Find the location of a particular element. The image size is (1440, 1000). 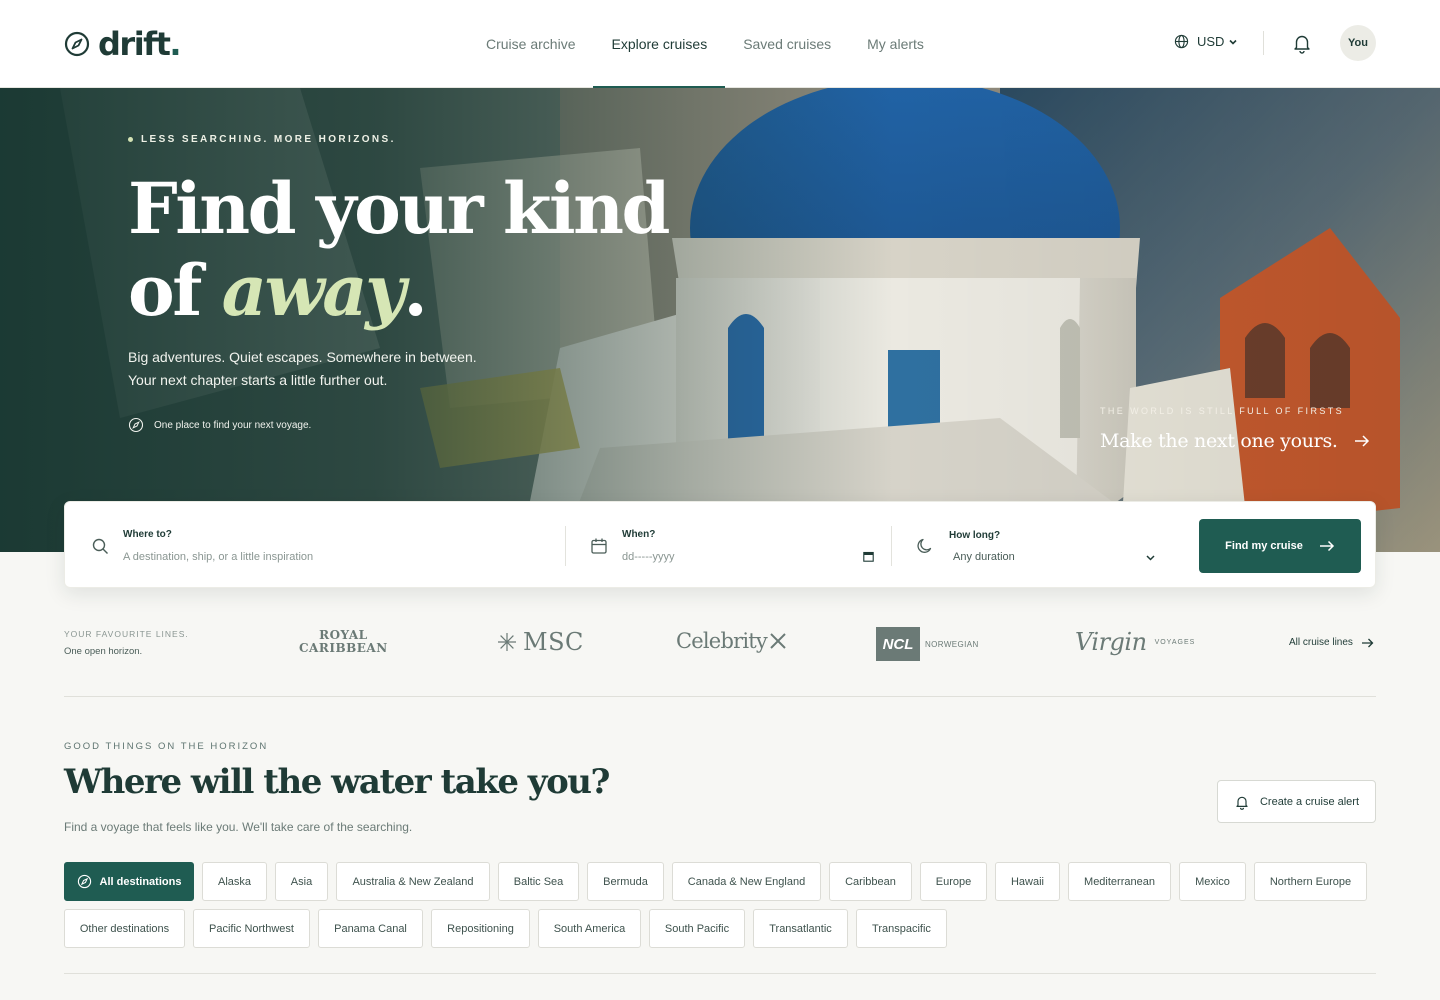

date-label: When? is located at coordinates (639, 534).